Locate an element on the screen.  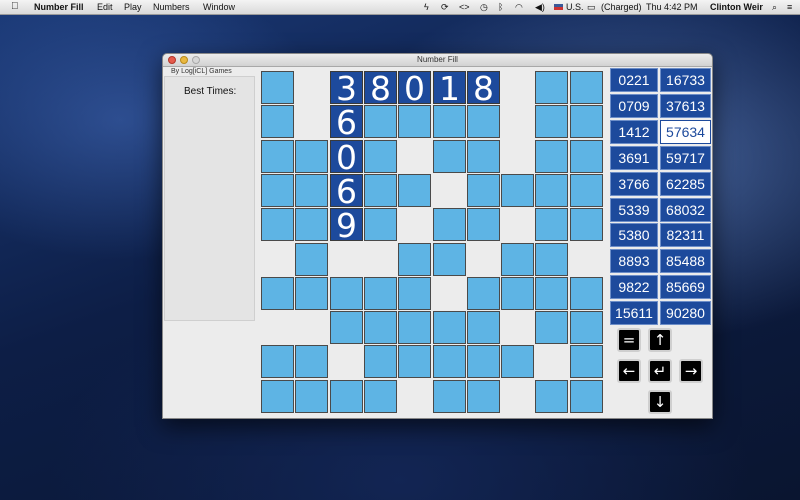
number-chip: 0709 is located at coordinates (634, 106).